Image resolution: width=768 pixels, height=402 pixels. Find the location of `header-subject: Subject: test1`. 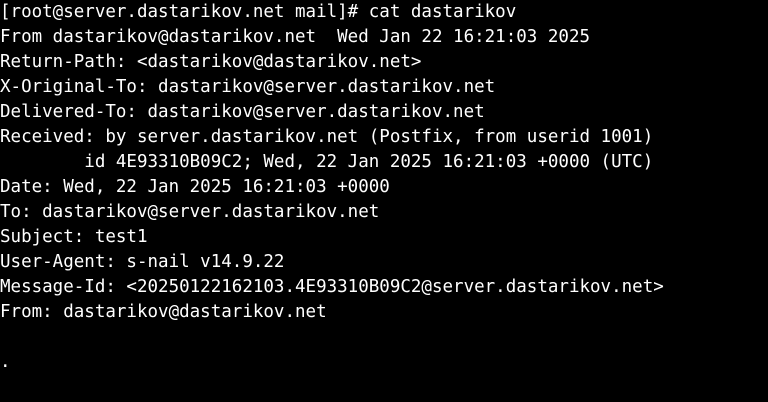

header-subject: Subject: test1 is located at coordinates (74, 237).